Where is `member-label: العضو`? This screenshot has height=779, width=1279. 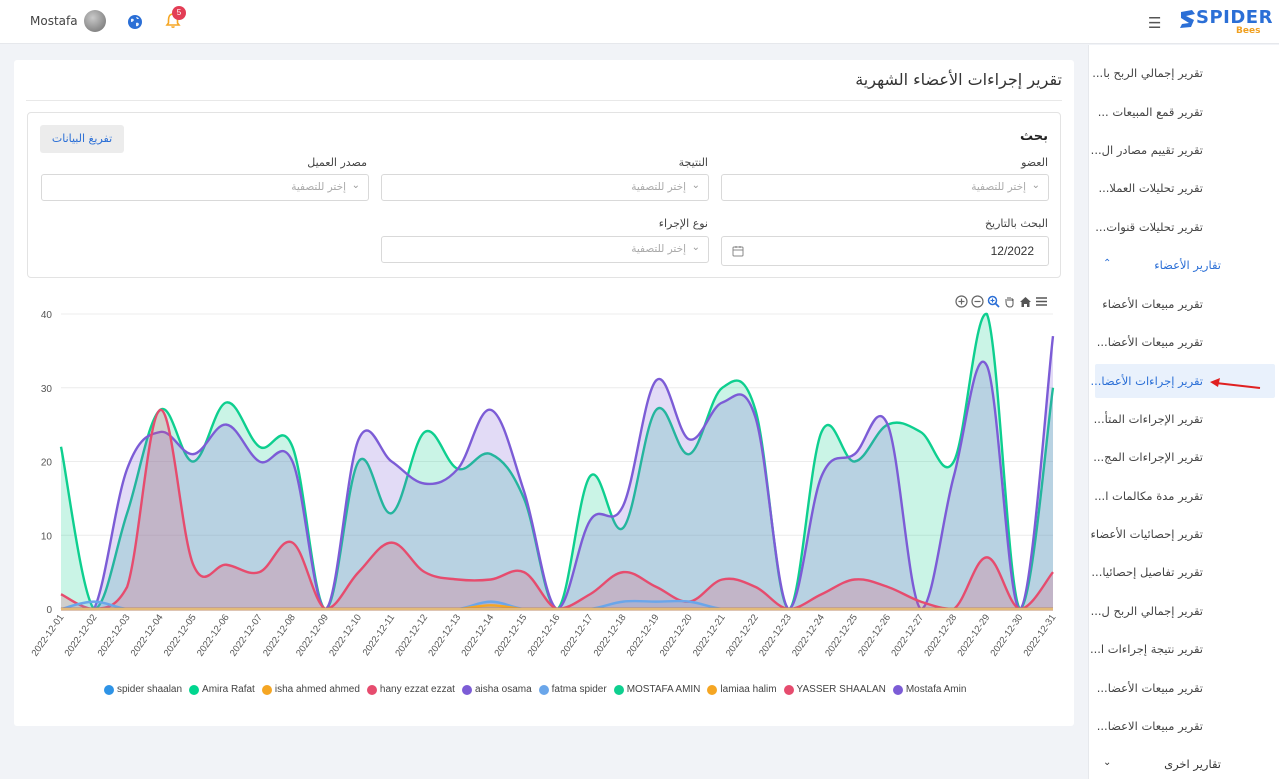 member-label: العضو is located at coordinates (1034, 162).